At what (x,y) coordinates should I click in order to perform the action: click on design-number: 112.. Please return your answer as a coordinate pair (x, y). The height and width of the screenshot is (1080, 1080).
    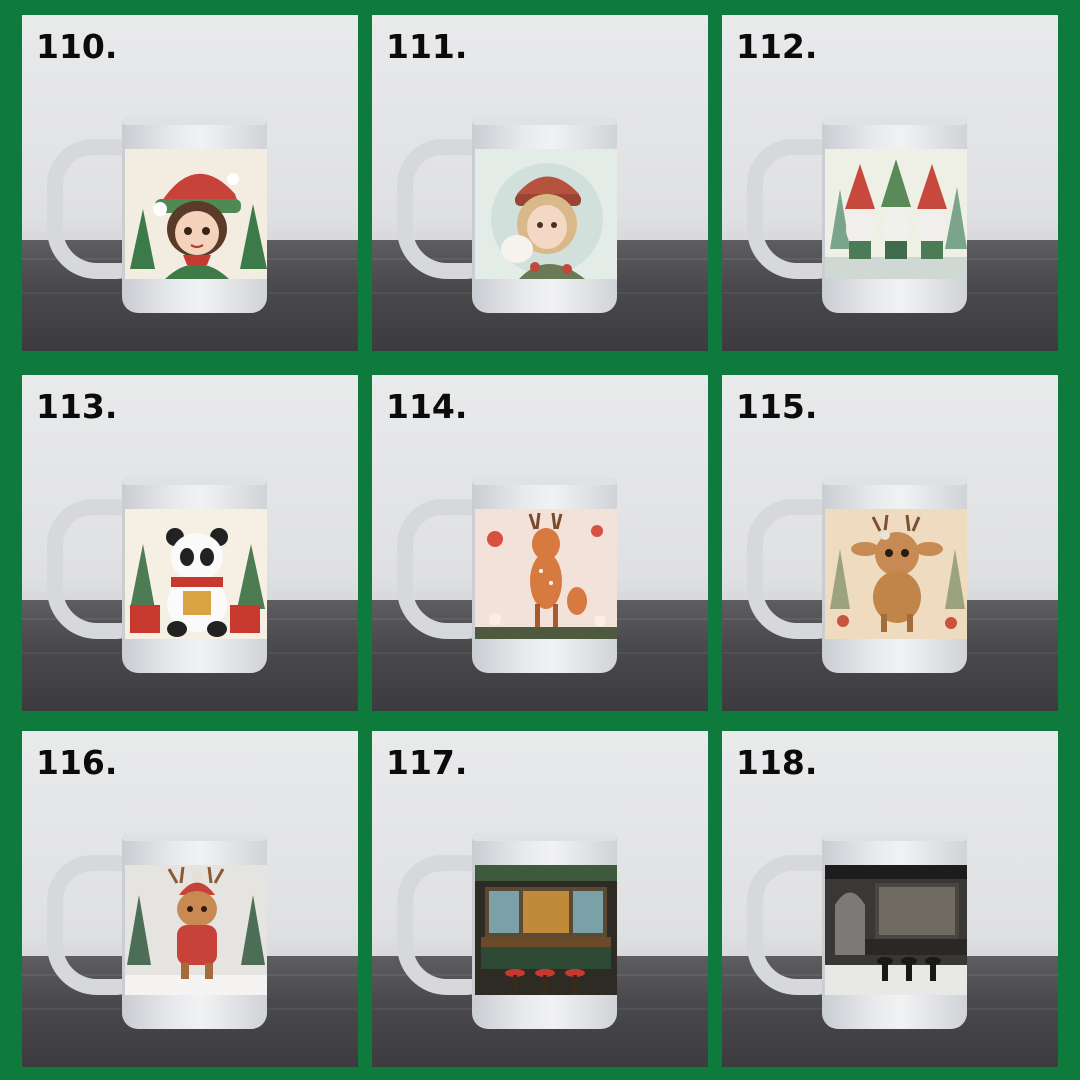
    Looking at the image, I should click on (777, 46).